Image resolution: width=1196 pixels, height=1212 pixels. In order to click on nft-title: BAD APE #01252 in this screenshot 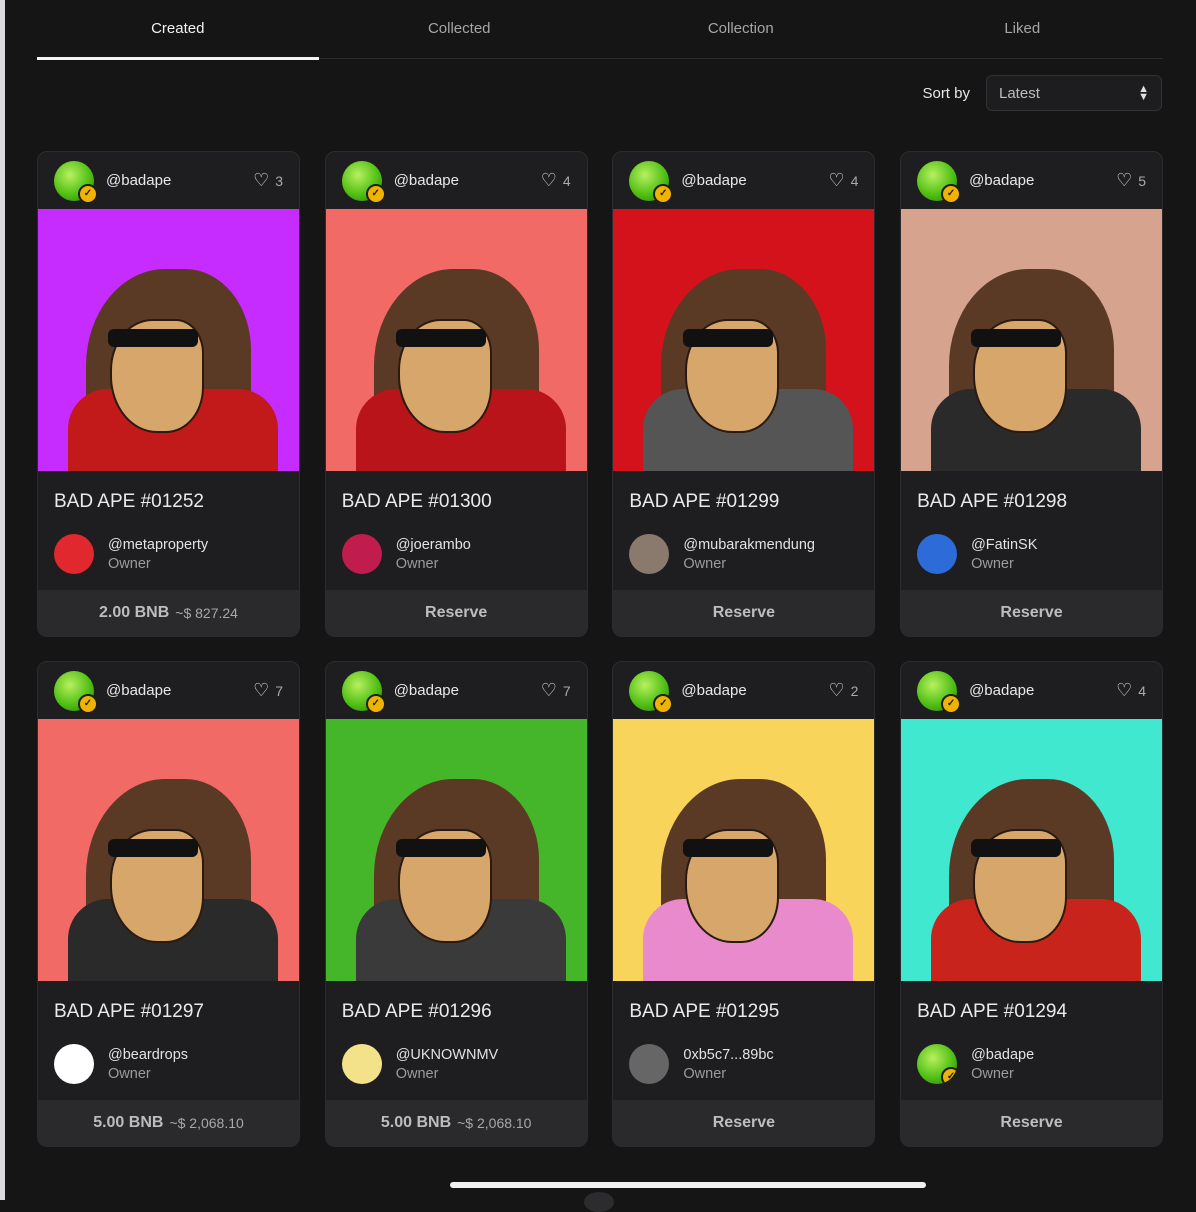, I will do `click(168, 492)`.